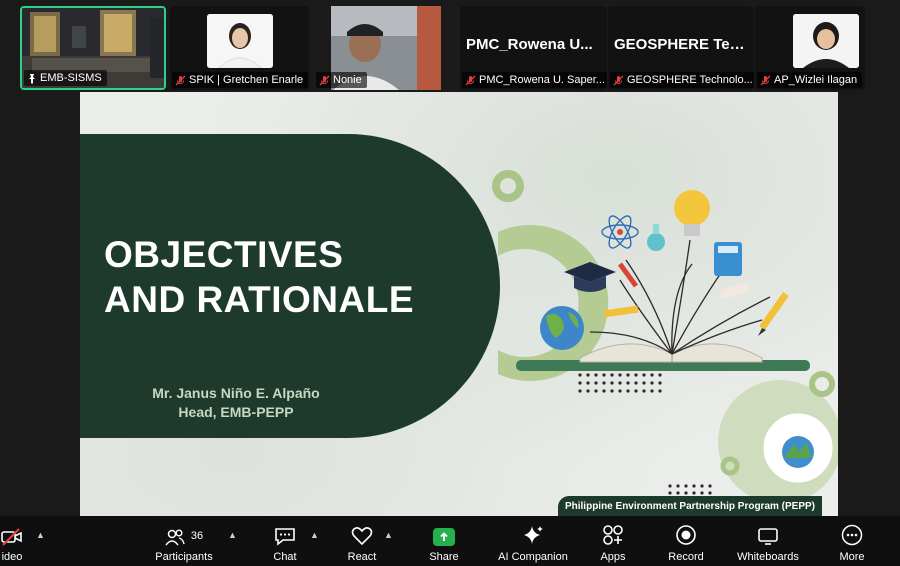  Describe the element at coordinates (388, 535) in the screenshot. I see `react-options-caret: ▲` at that location.